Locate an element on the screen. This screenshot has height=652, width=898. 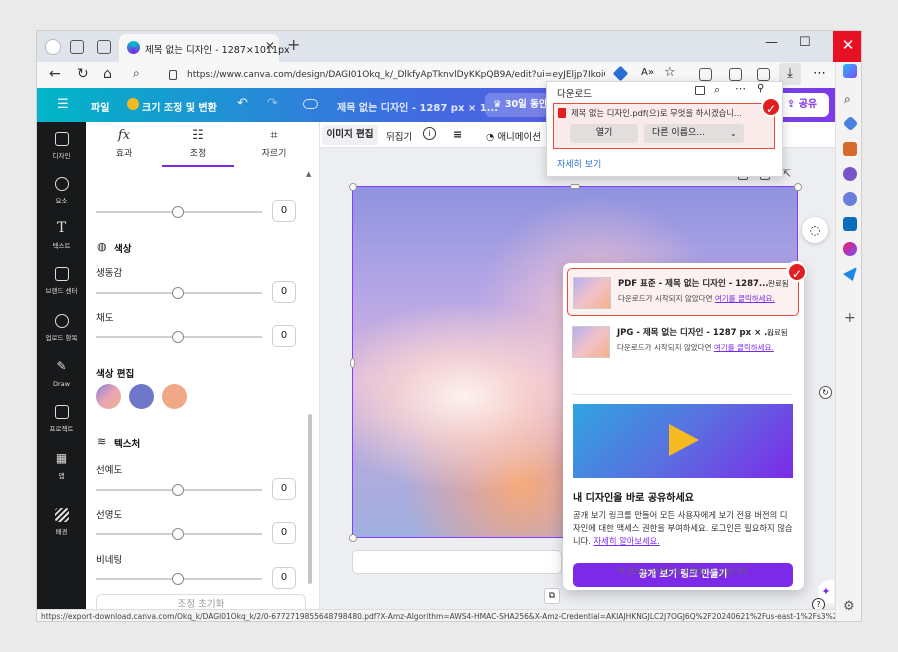
tag-icon is located at coordinates (620, 73).